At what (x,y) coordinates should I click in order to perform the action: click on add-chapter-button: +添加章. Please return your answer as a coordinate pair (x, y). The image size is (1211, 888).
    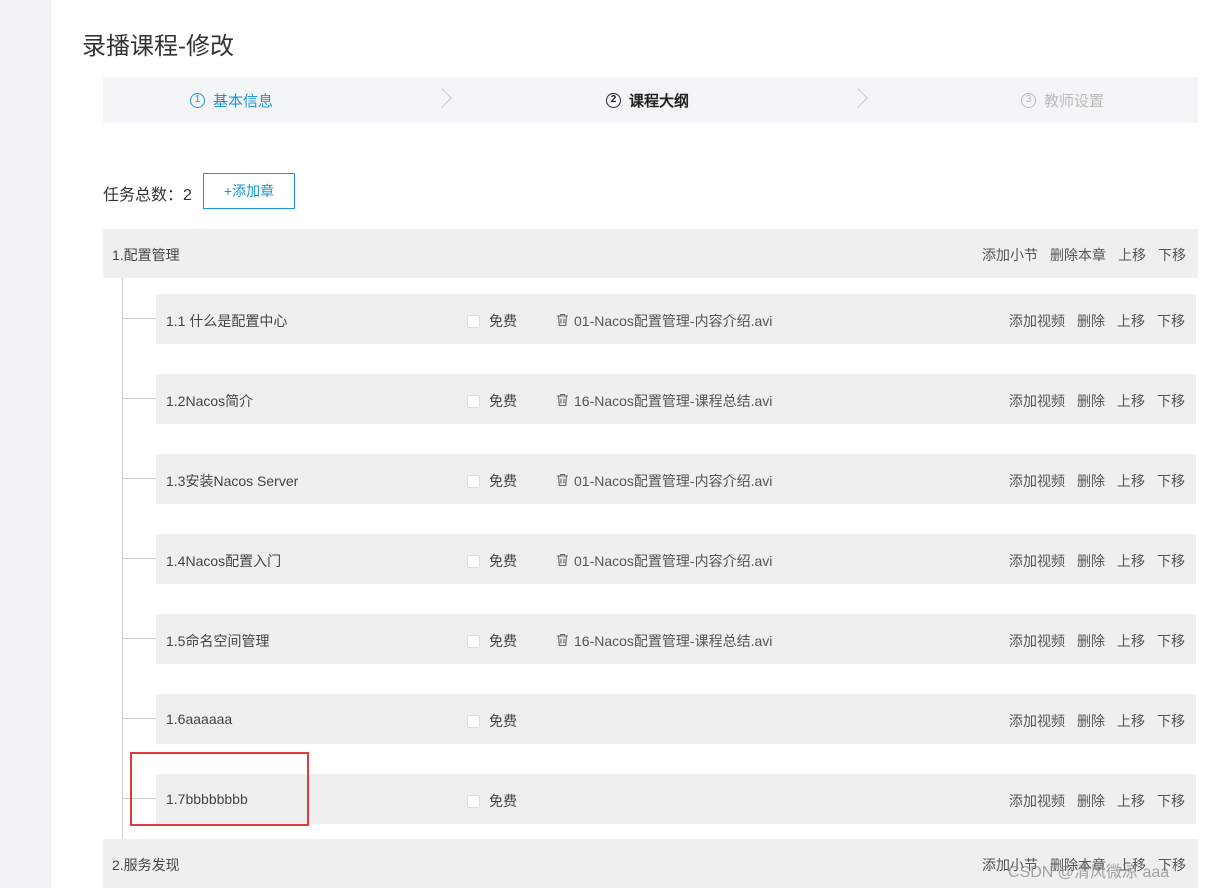
    Looking at the image, I should click on (249, 191).